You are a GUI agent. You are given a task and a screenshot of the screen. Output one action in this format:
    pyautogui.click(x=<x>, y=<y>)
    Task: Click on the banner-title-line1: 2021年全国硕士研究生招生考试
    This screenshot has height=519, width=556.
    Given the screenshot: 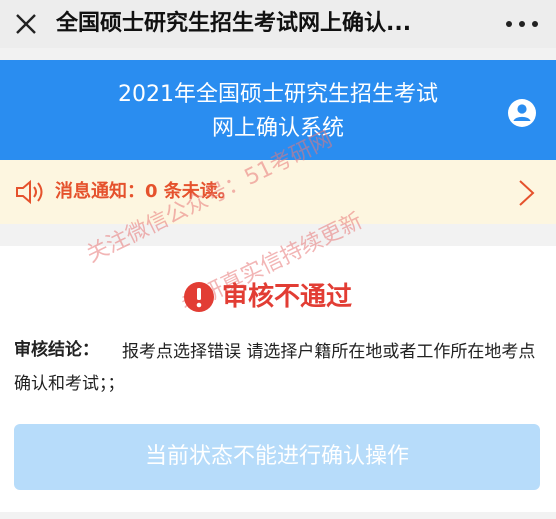 What is the action you would take?
    pyautogui.click(x=278, y=94)
    